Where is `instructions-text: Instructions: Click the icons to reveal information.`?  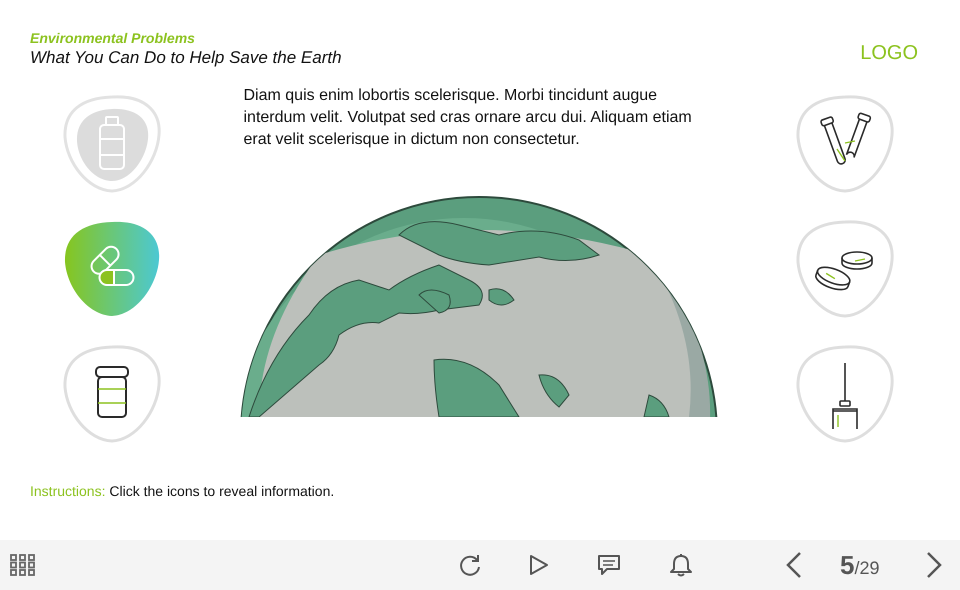 instructions-text: Instructions: Click the icons to reveal information. is located at coordinates (183, 491).